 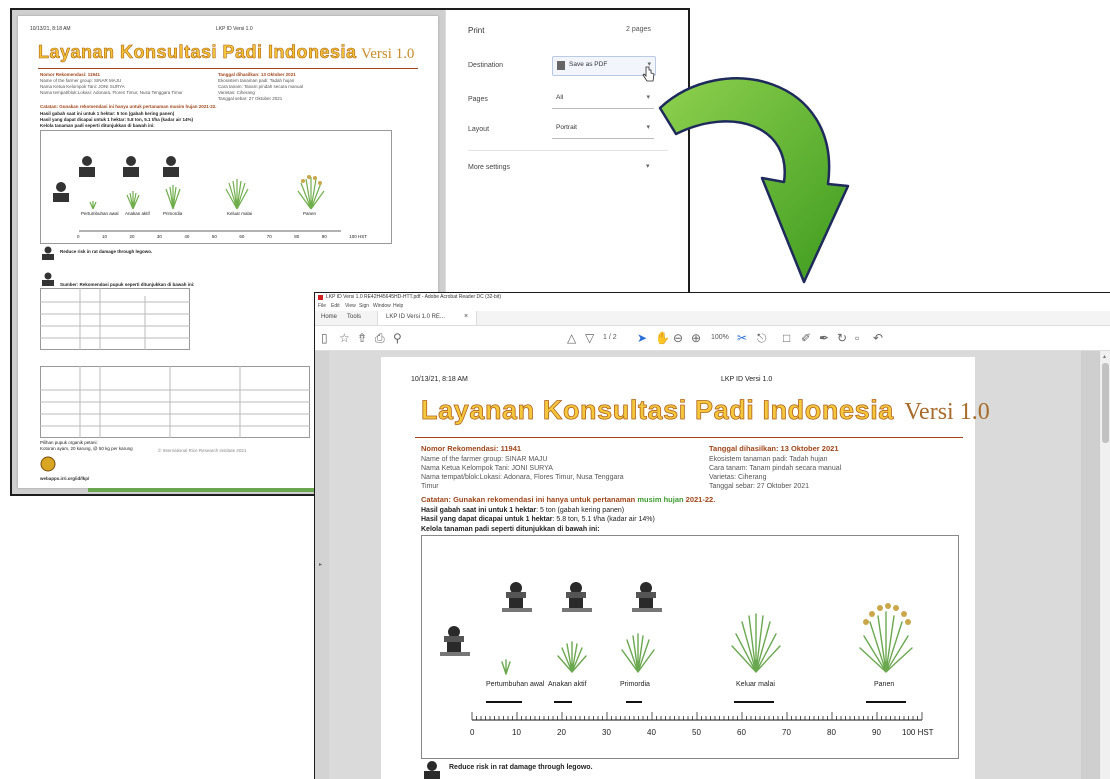 I want to click on zoom-in-icon: ⊕, so click(x=696, y=338).